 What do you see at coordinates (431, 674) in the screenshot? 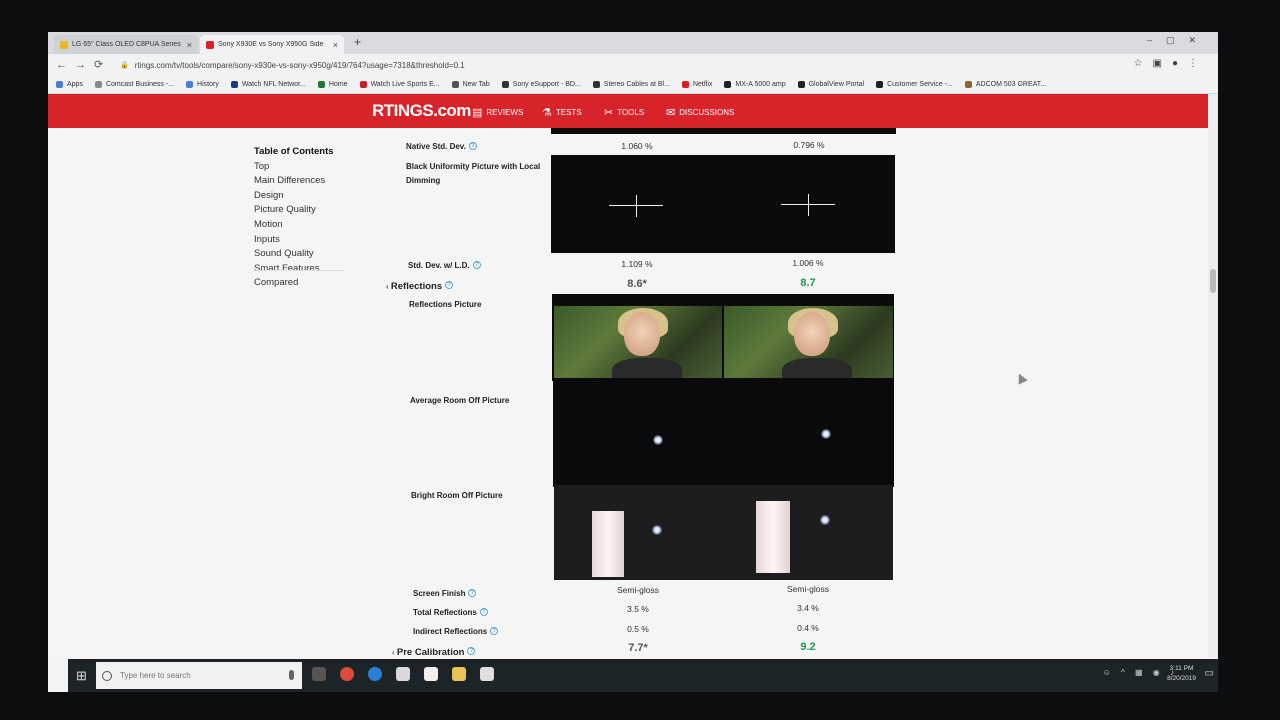
I see `amazon-icon` at bounding box center [431, 674].